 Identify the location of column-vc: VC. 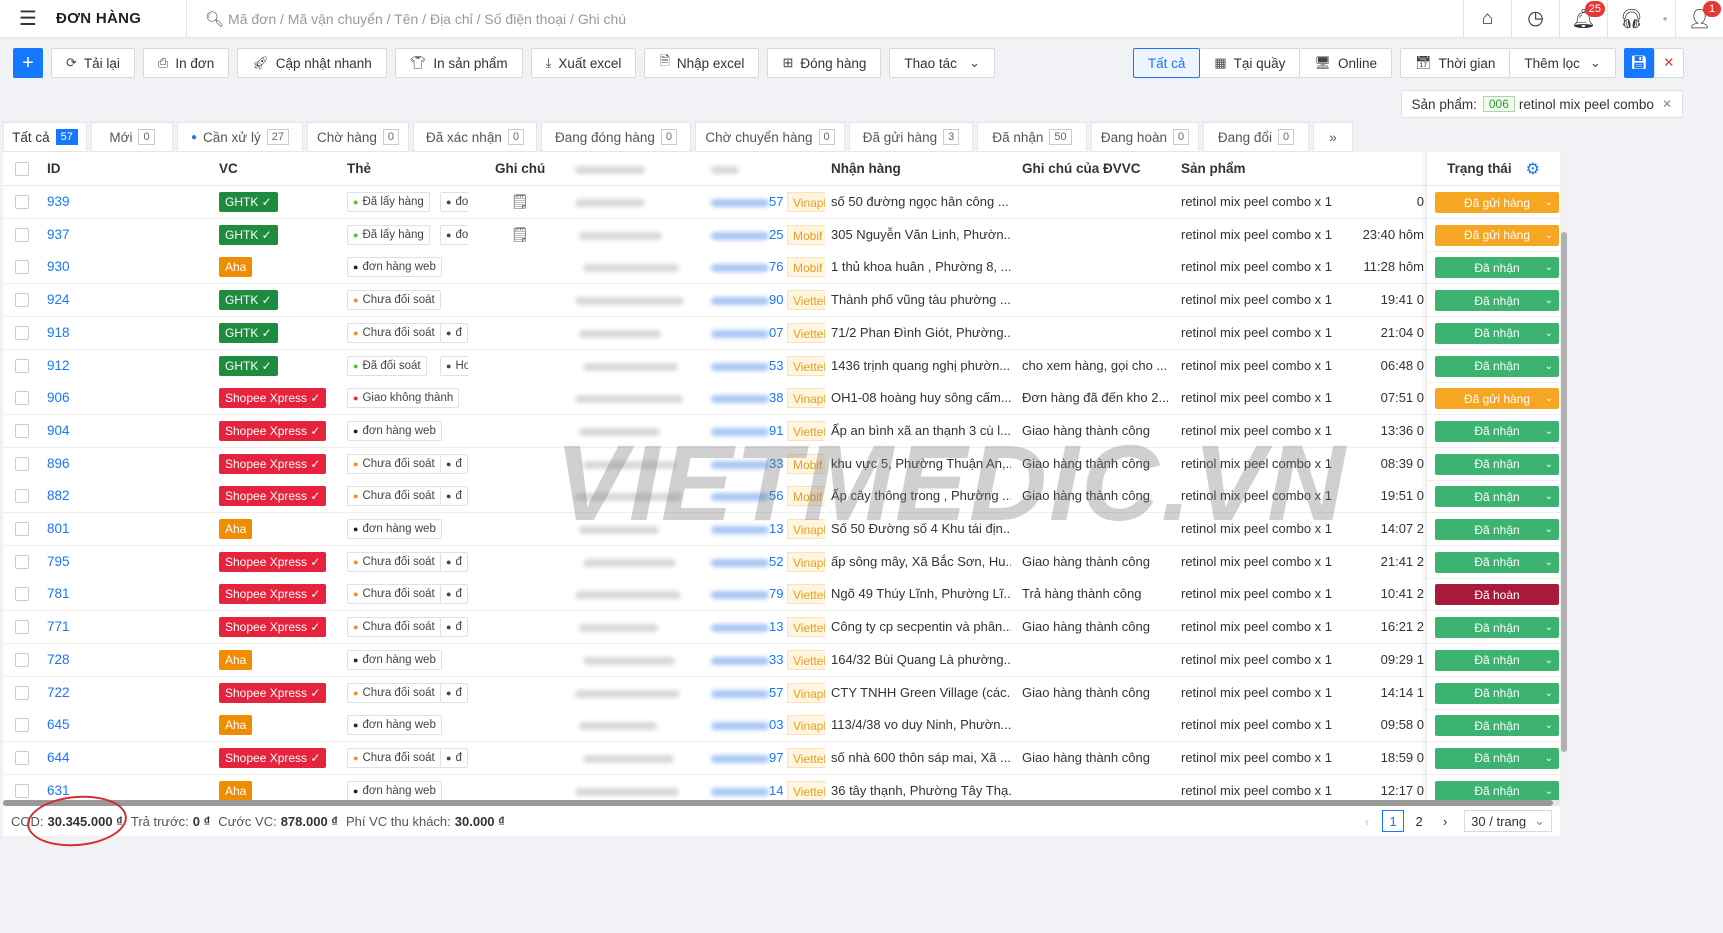
(228, 169).